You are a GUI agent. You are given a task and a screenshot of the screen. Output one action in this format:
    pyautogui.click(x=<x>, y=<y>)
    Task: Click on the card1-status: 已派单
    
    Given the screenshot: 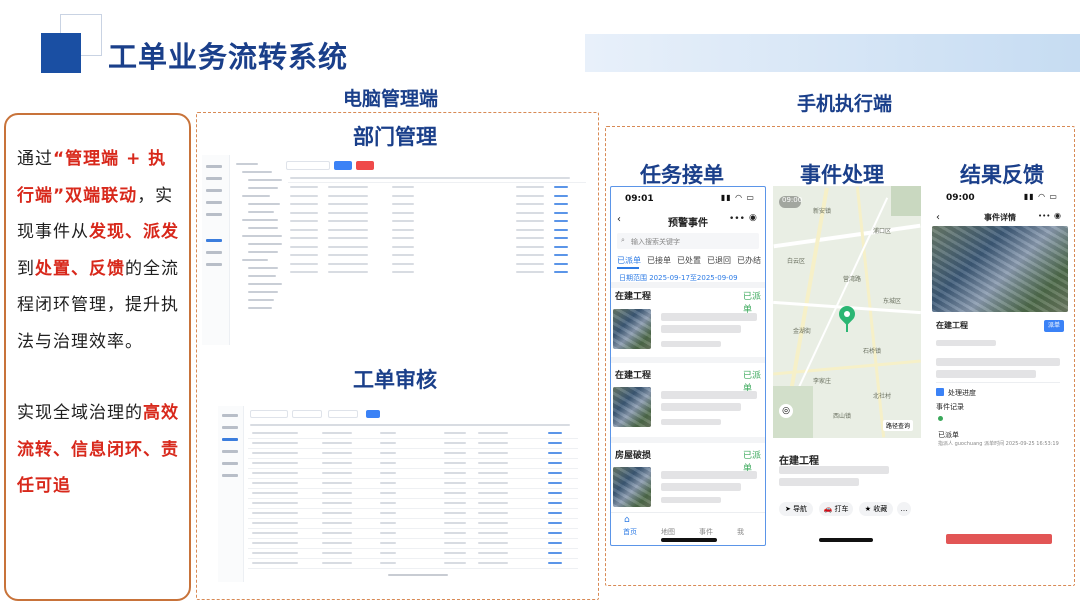 What is the action you would take?
    pyautogui.click(x=752, y=303)
    